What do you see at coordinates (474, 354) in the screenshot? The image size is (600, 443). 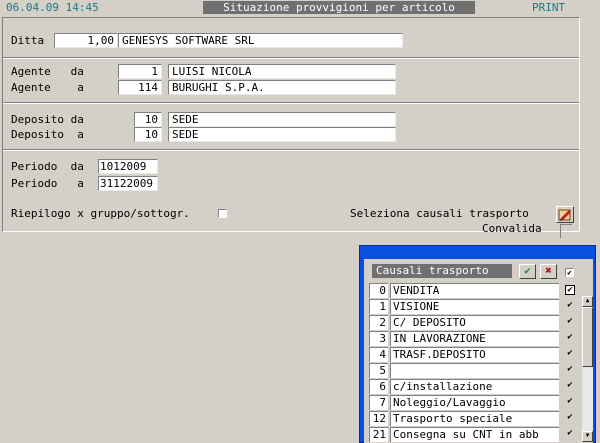 I see `causale-description: TRASF.DEPOSITO` at bounding box center [474, 354].